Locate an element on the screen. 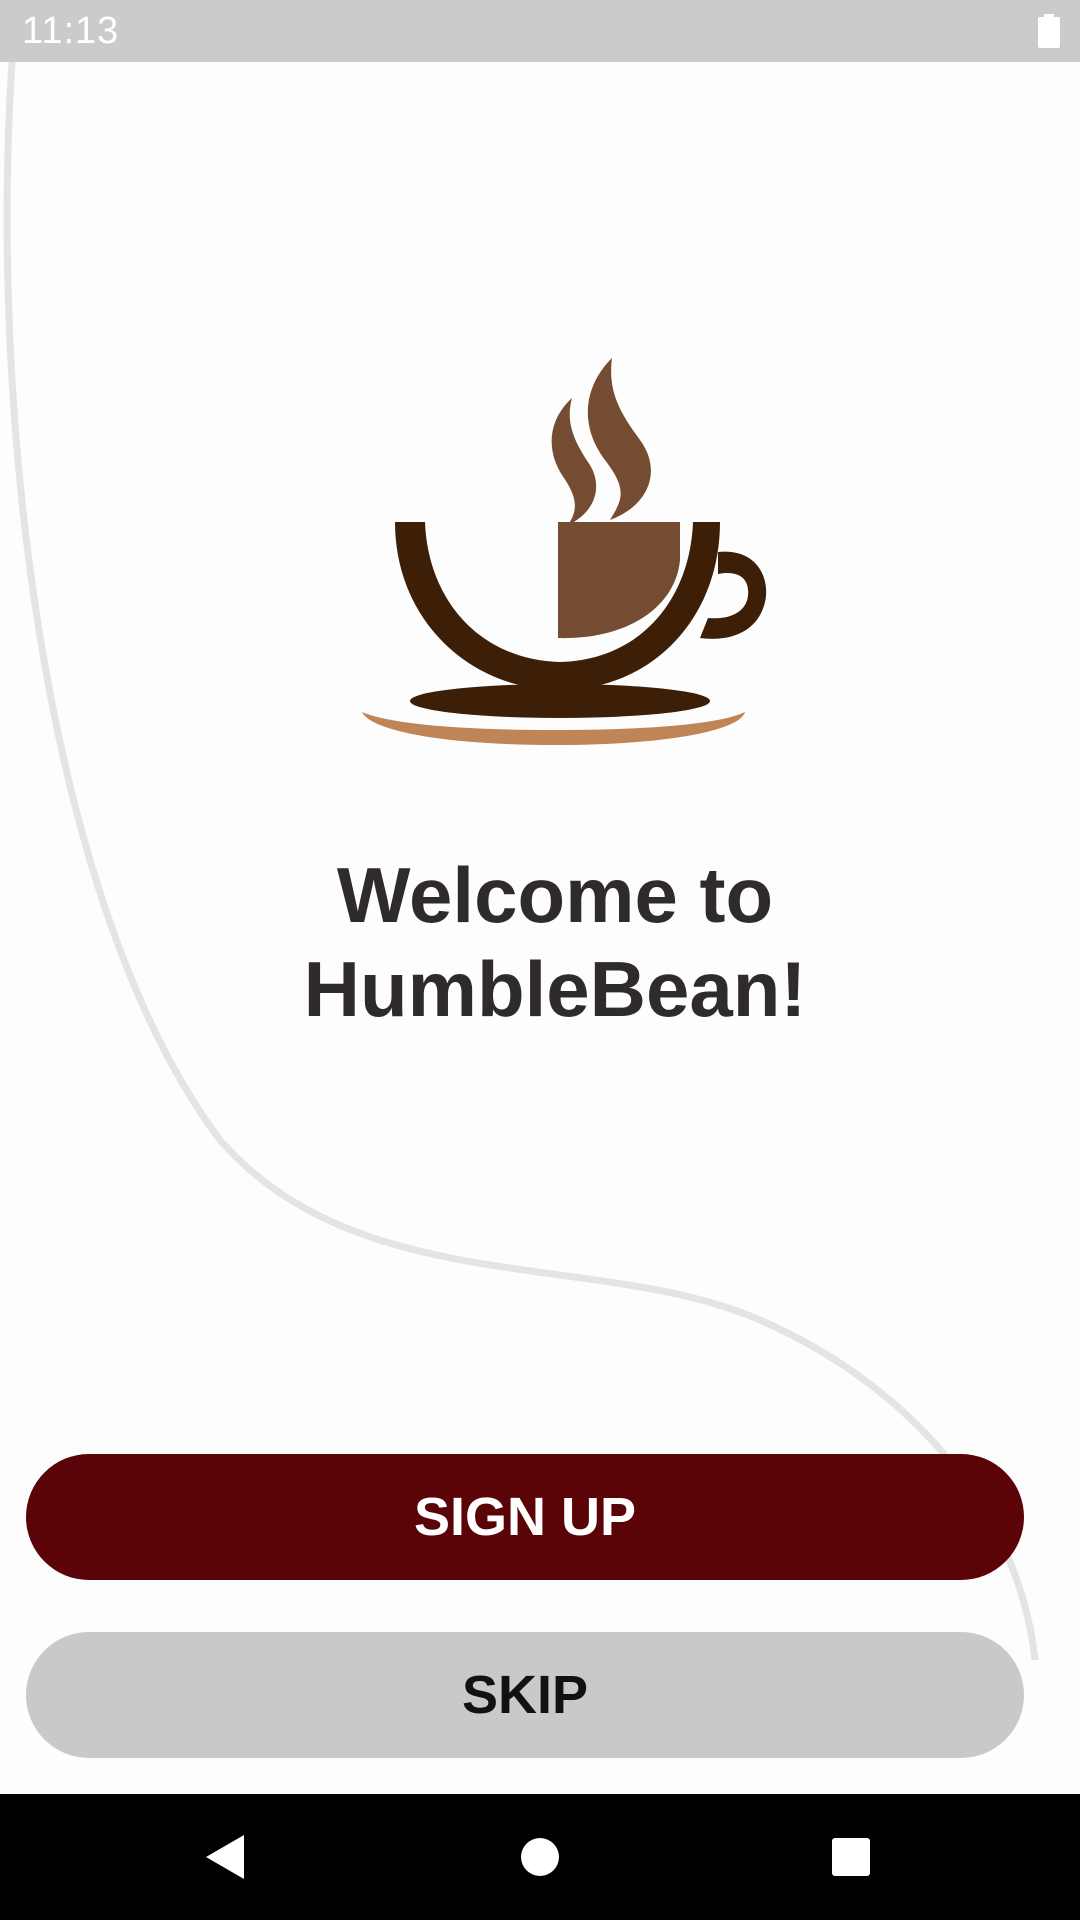  welcome-title-line1: Welcome to is located at coordinates (555, 895).